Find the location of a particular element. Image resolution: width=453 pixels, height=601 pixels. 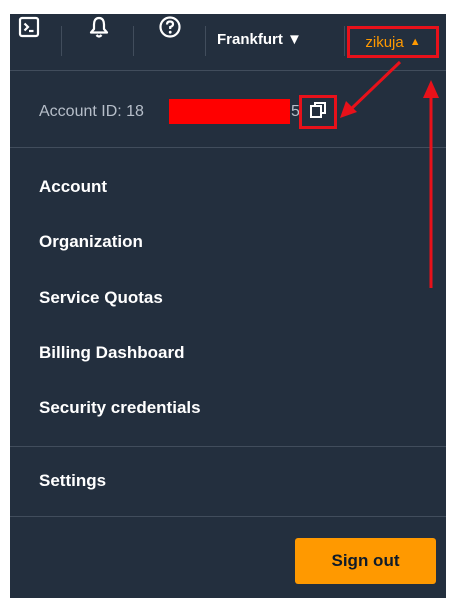

menu-item-billing-dashboard: Billing Dashboard is located at coordinates (111, 353).